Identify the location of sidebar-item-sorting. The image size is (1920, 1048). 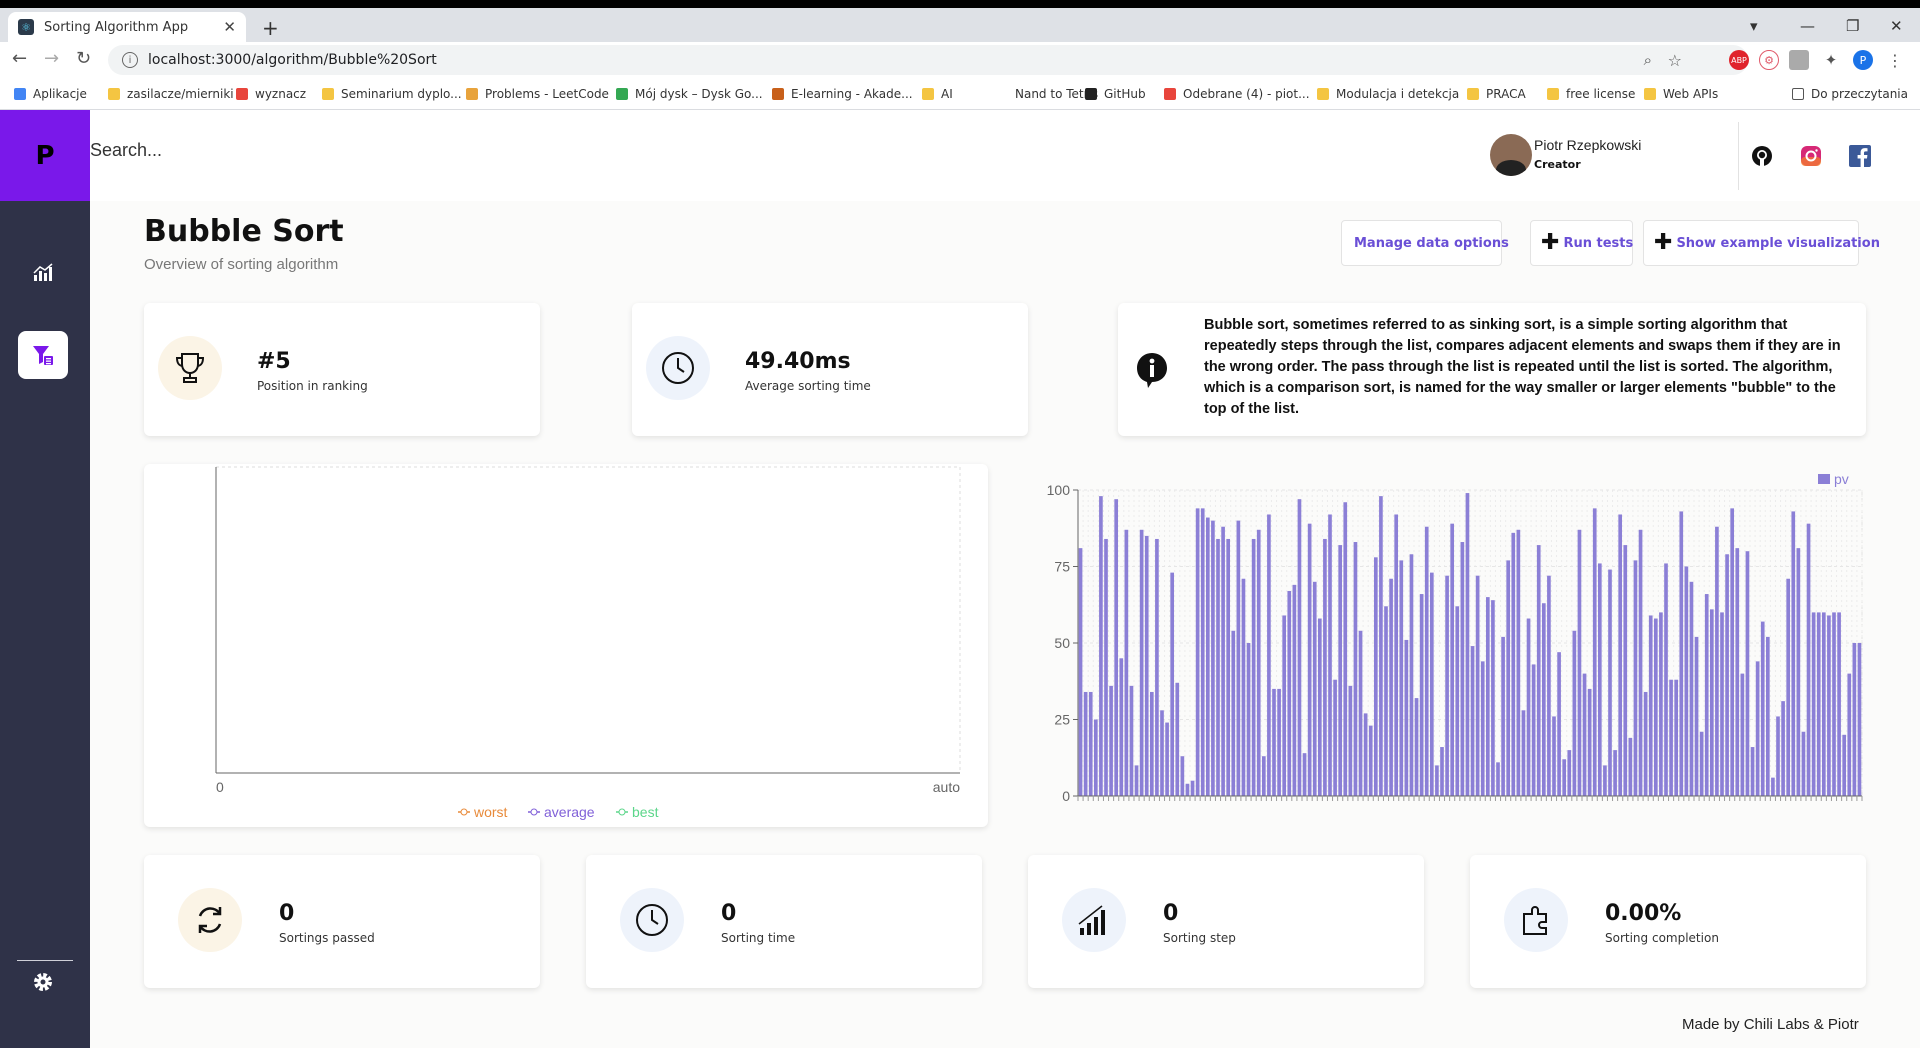
(43, 355).